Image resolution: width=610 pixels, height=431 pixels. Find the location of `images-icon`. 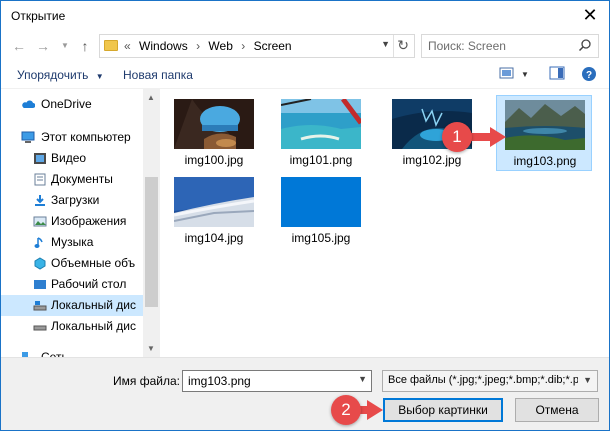

images-icon is located at coordinates (40, 221).